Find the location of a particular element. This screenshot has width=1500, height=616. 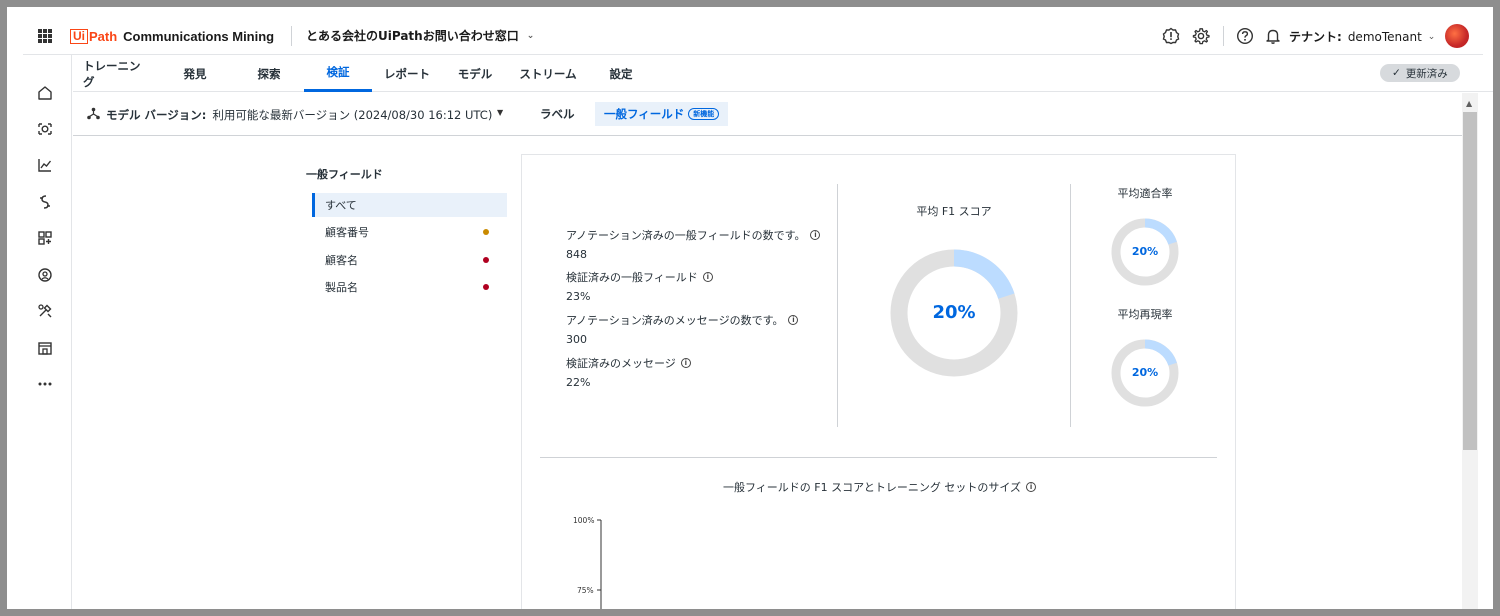

y-tick-label: 75% is located at coordinates (585, 590).